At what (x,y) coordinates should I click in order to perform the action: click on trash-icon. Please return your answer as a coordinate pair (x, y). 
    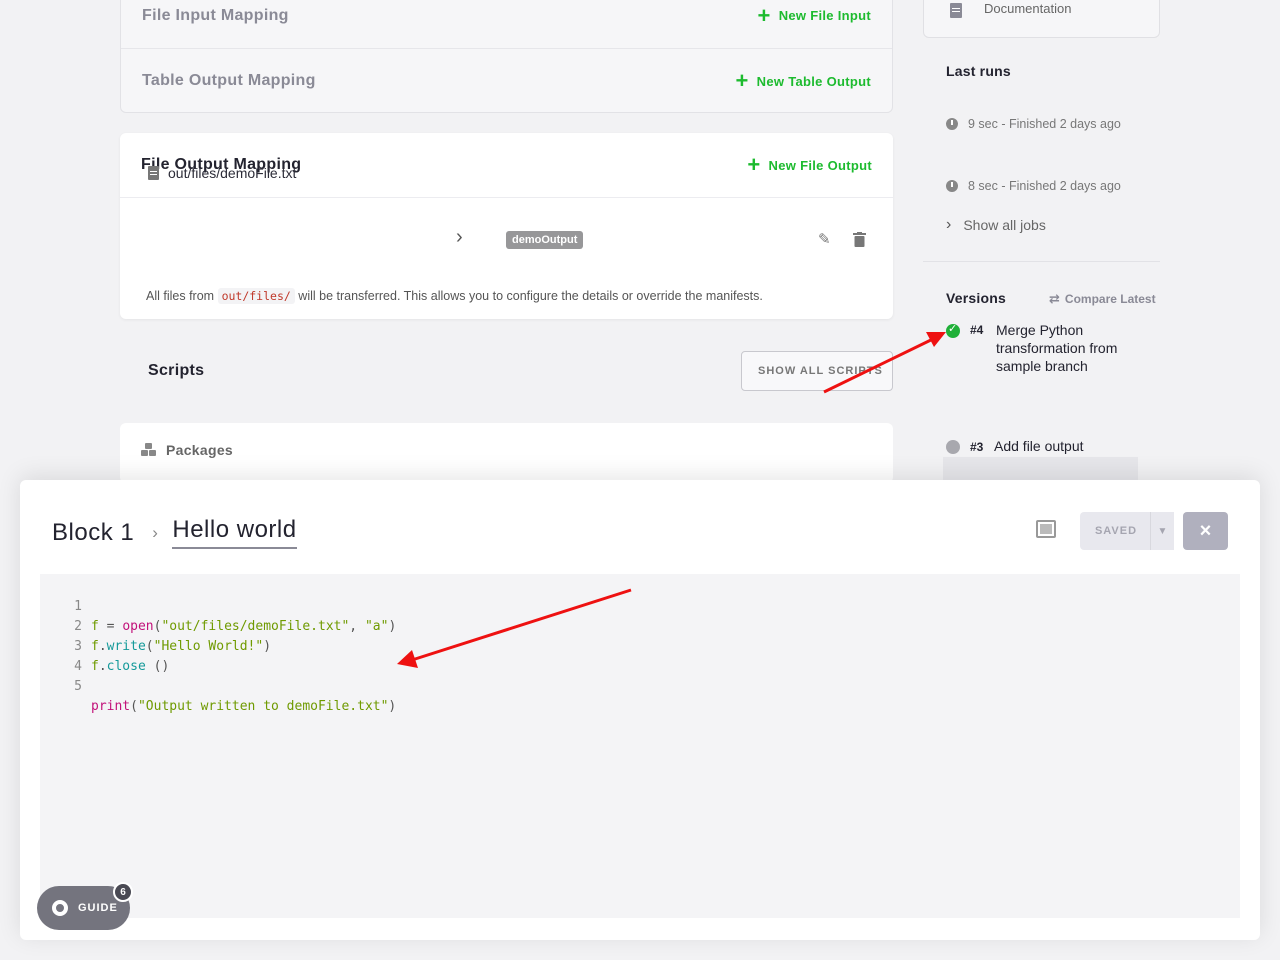
    Looking at the image, I should click on (859, 239).